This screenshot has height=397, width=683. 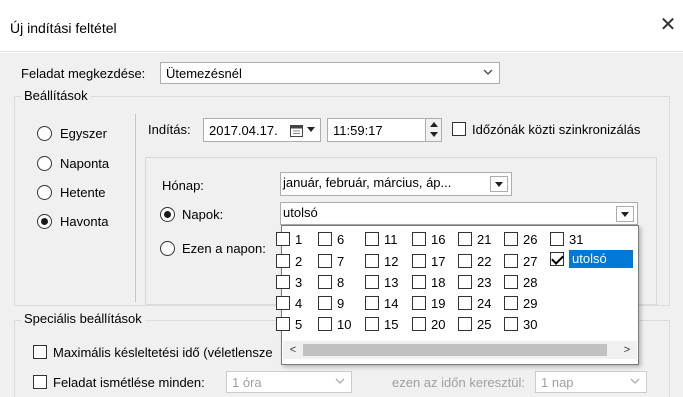 I want to click on day-item-28: 28, so click(x=520, y=282).